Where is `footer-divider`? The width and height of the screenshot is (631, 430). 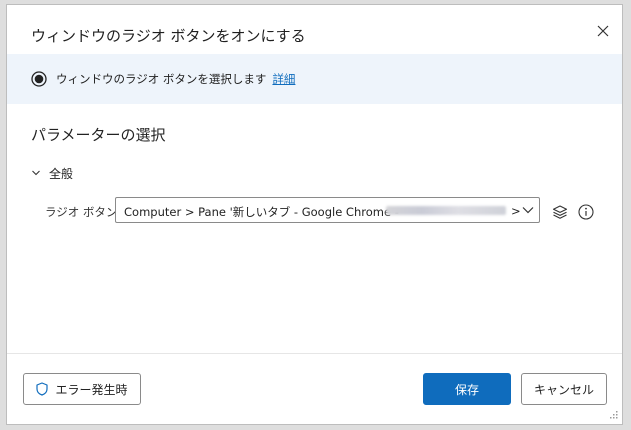
footer-divider is located at coordinates (314, 353).